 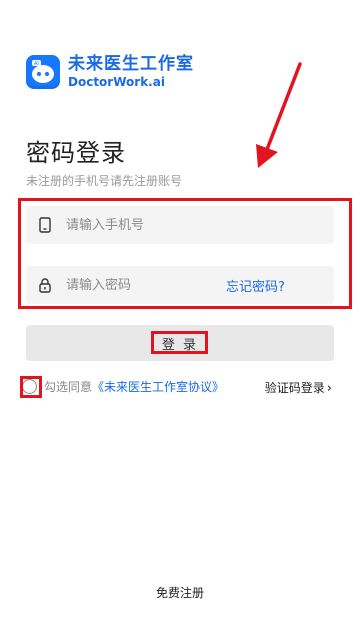 I want to click on app-logo-icon: AI, so click(x=43, y=72).